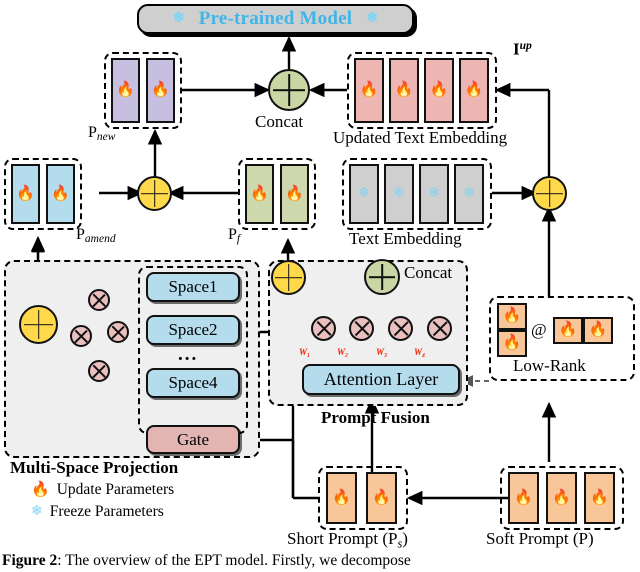 This screenshot has height=572, width=640. I want to click on text-embedding-sum-operator, so click(549, 193).